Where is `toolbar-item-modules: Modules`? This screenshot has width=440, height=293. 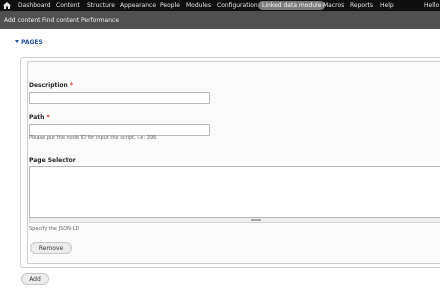
toolbar-item-modules: Modules is located at coordinates (198, 5).